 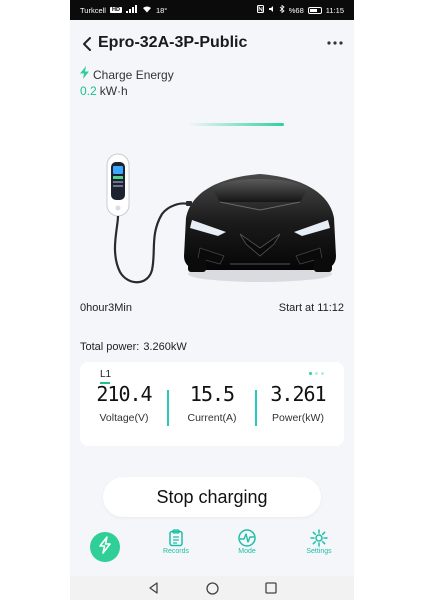 I want to click on voltage-stat: 210.4 Voltage(V), so click(x=124, y=403).